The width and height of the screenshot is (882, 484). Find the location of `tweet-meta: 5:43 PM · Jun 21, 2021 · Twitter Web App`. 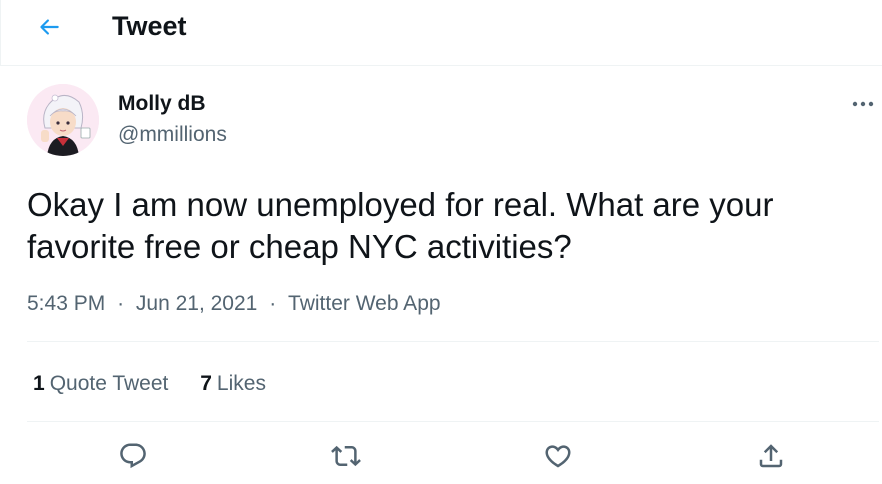

tweet-meta: 5:43 PM · Jun 21, 2021 · Twitter Web App is located at coordinates (234, 304).